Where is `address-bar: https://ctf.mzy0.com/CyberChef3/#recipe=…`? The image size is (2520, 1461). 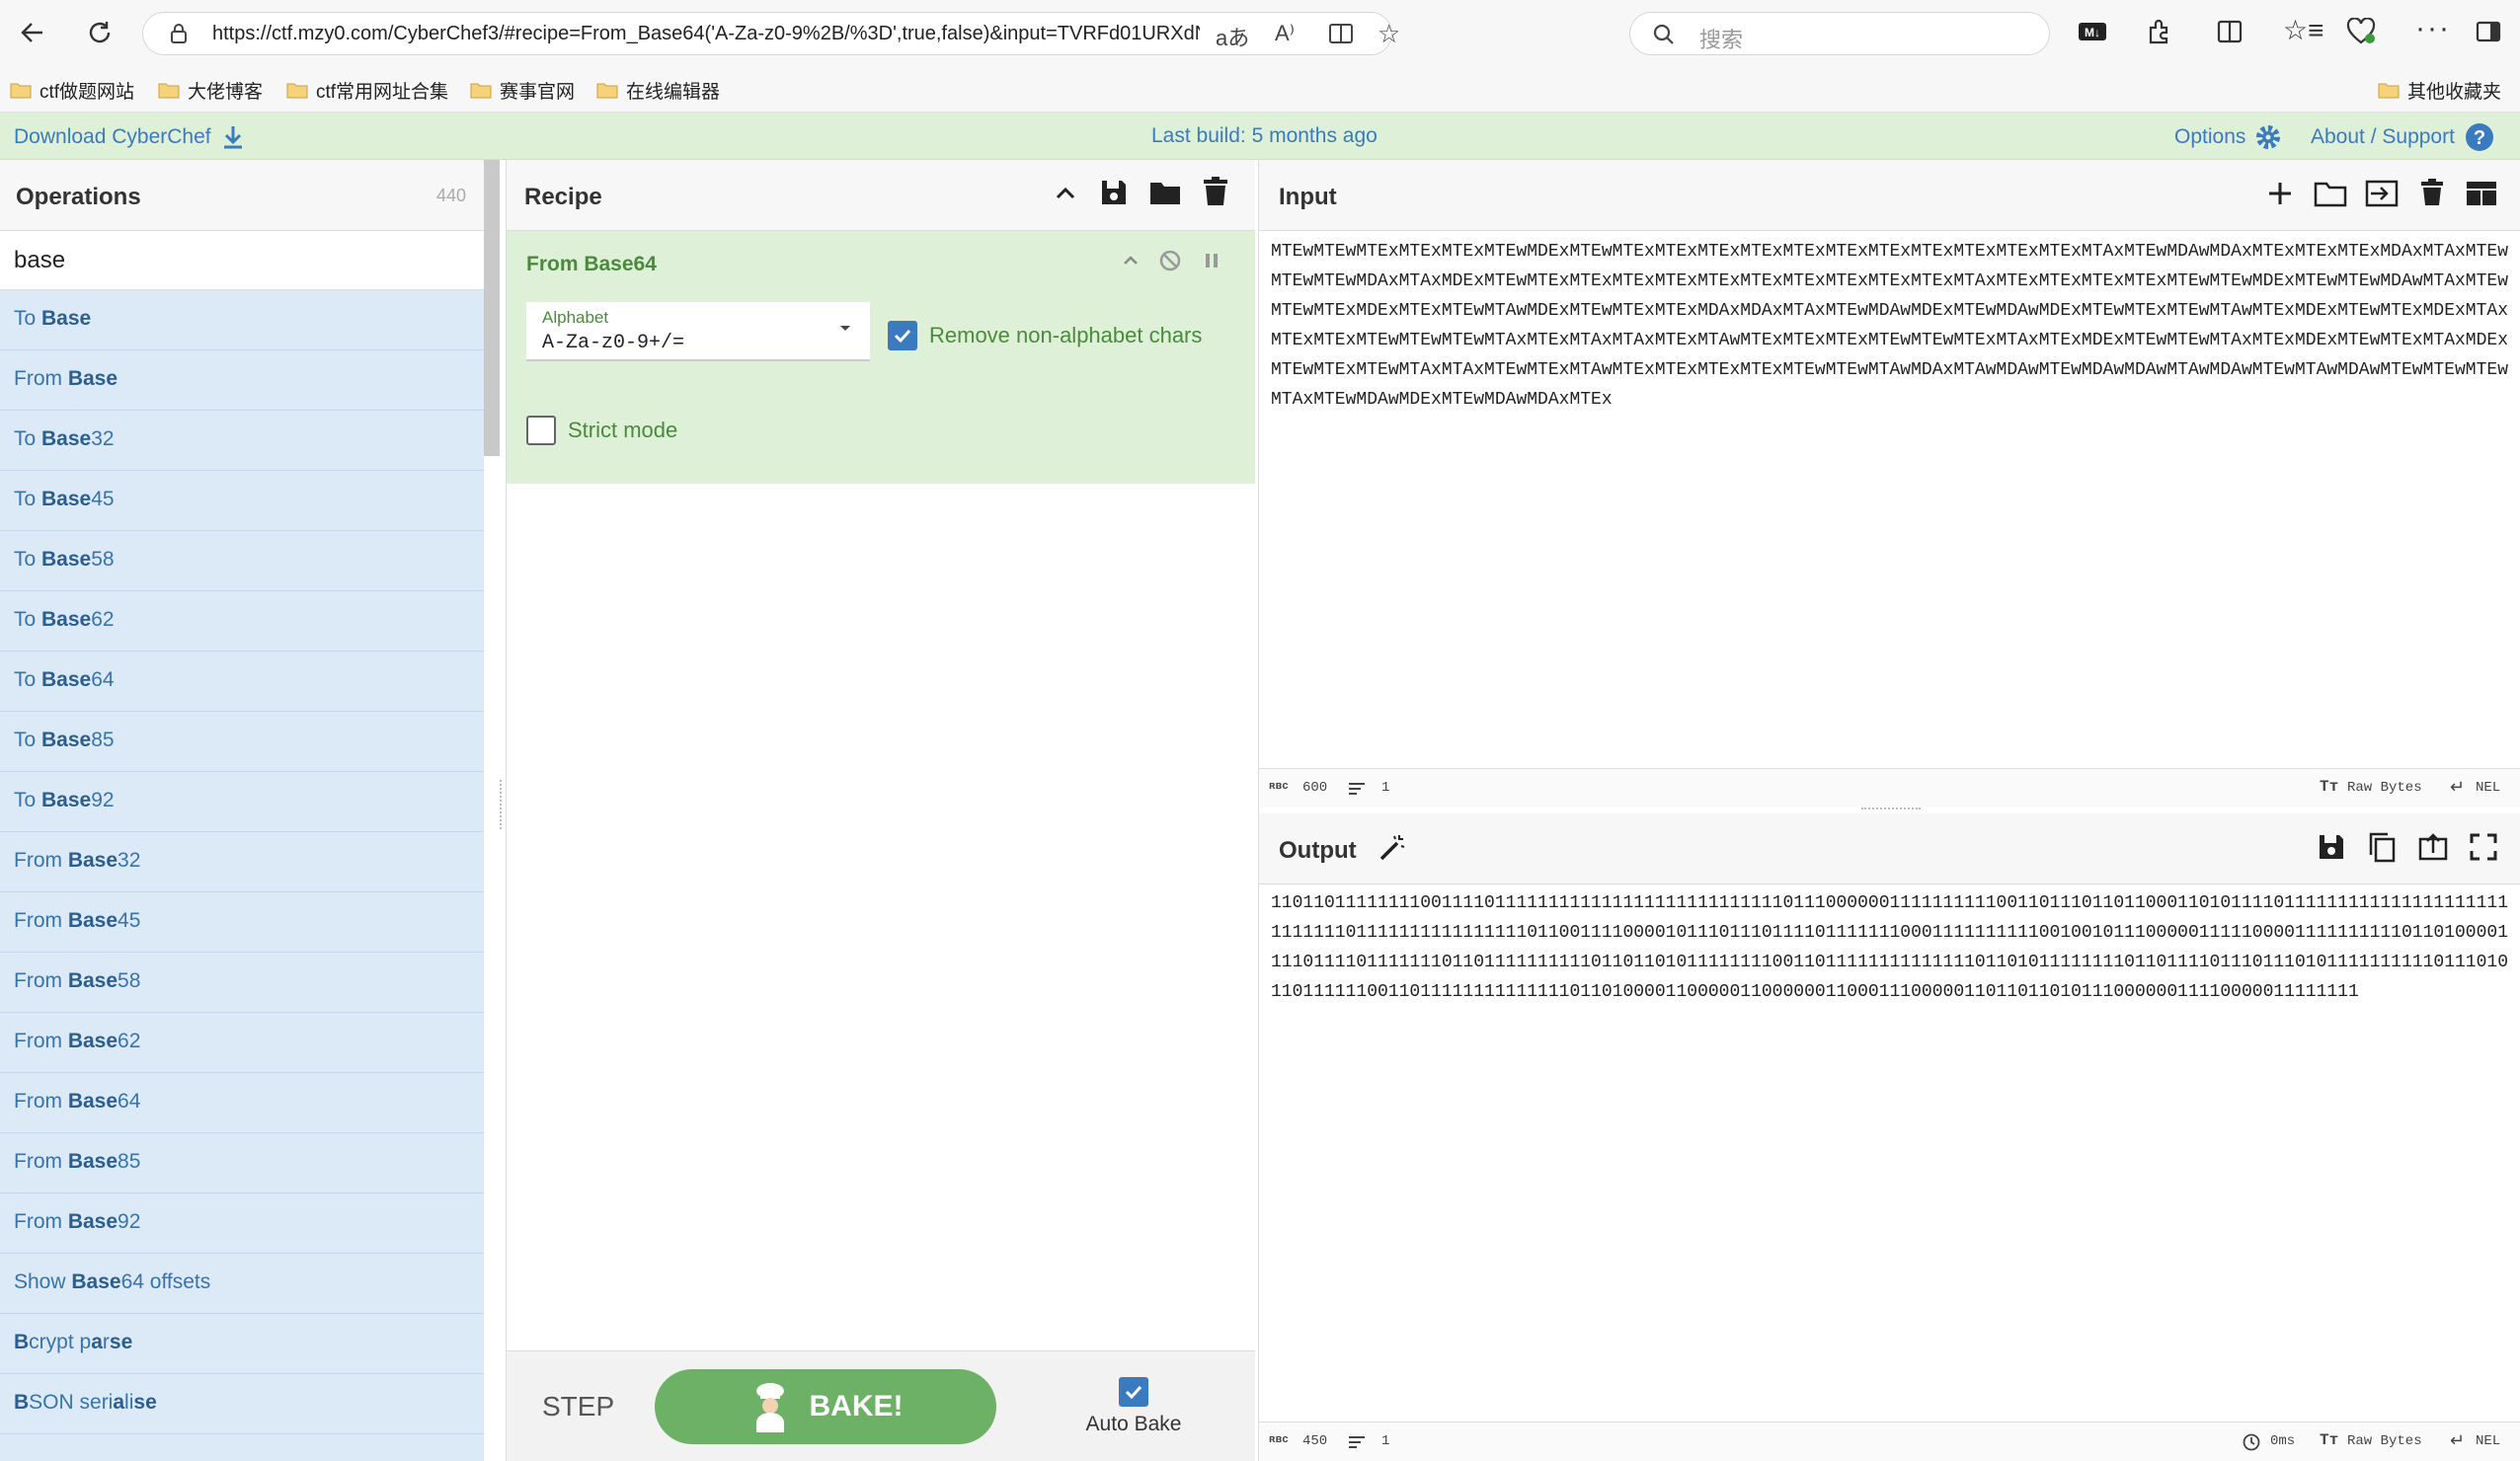 address-bar: https://ctf.mzy0.com/CyberChef3/#recipe=… is located at coordinates (771, 34).